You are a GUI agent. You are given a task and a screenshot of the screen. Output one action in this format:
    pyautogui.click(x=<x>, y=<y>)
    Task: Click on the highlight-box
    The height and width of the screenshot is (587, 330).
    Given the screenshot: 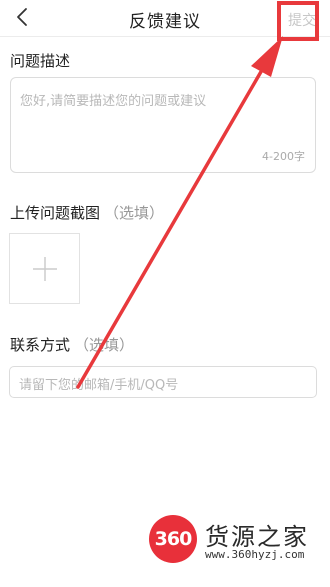 What is the action you would take?
    pyautogui.click(x=298, y=21)
    